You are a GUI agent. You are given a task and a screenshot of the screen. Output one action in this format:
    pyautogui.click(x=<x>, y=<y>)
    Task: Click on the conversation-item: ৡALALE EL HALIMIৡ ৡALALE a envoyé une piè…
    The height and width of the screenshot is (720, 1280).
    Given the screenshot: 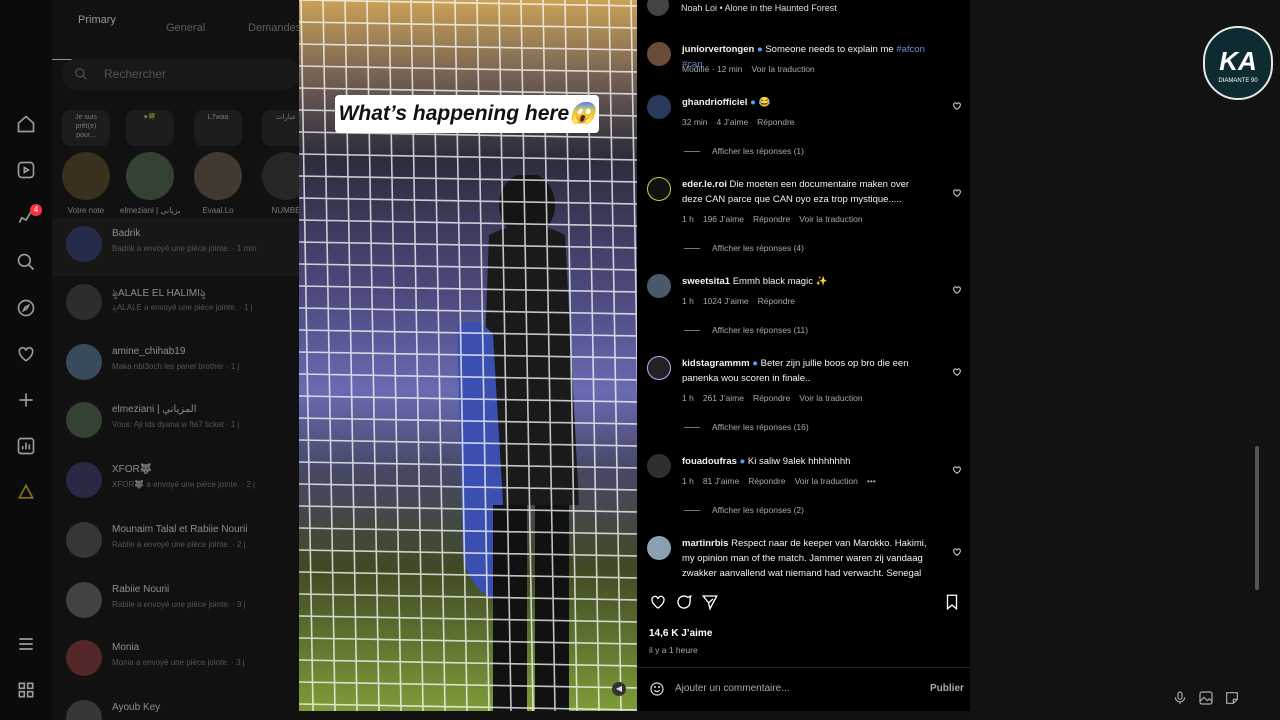 What is the action you would take?
    pyautogui.click(x=176, y=305)
    